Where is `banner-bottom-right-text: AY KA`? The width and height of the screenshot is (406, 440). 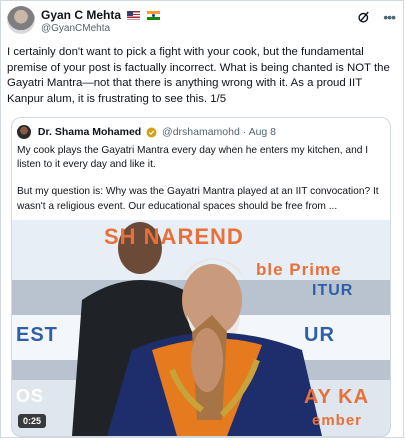
banner-bottom-right-text: AY KA is located at coordinates (337, 397).